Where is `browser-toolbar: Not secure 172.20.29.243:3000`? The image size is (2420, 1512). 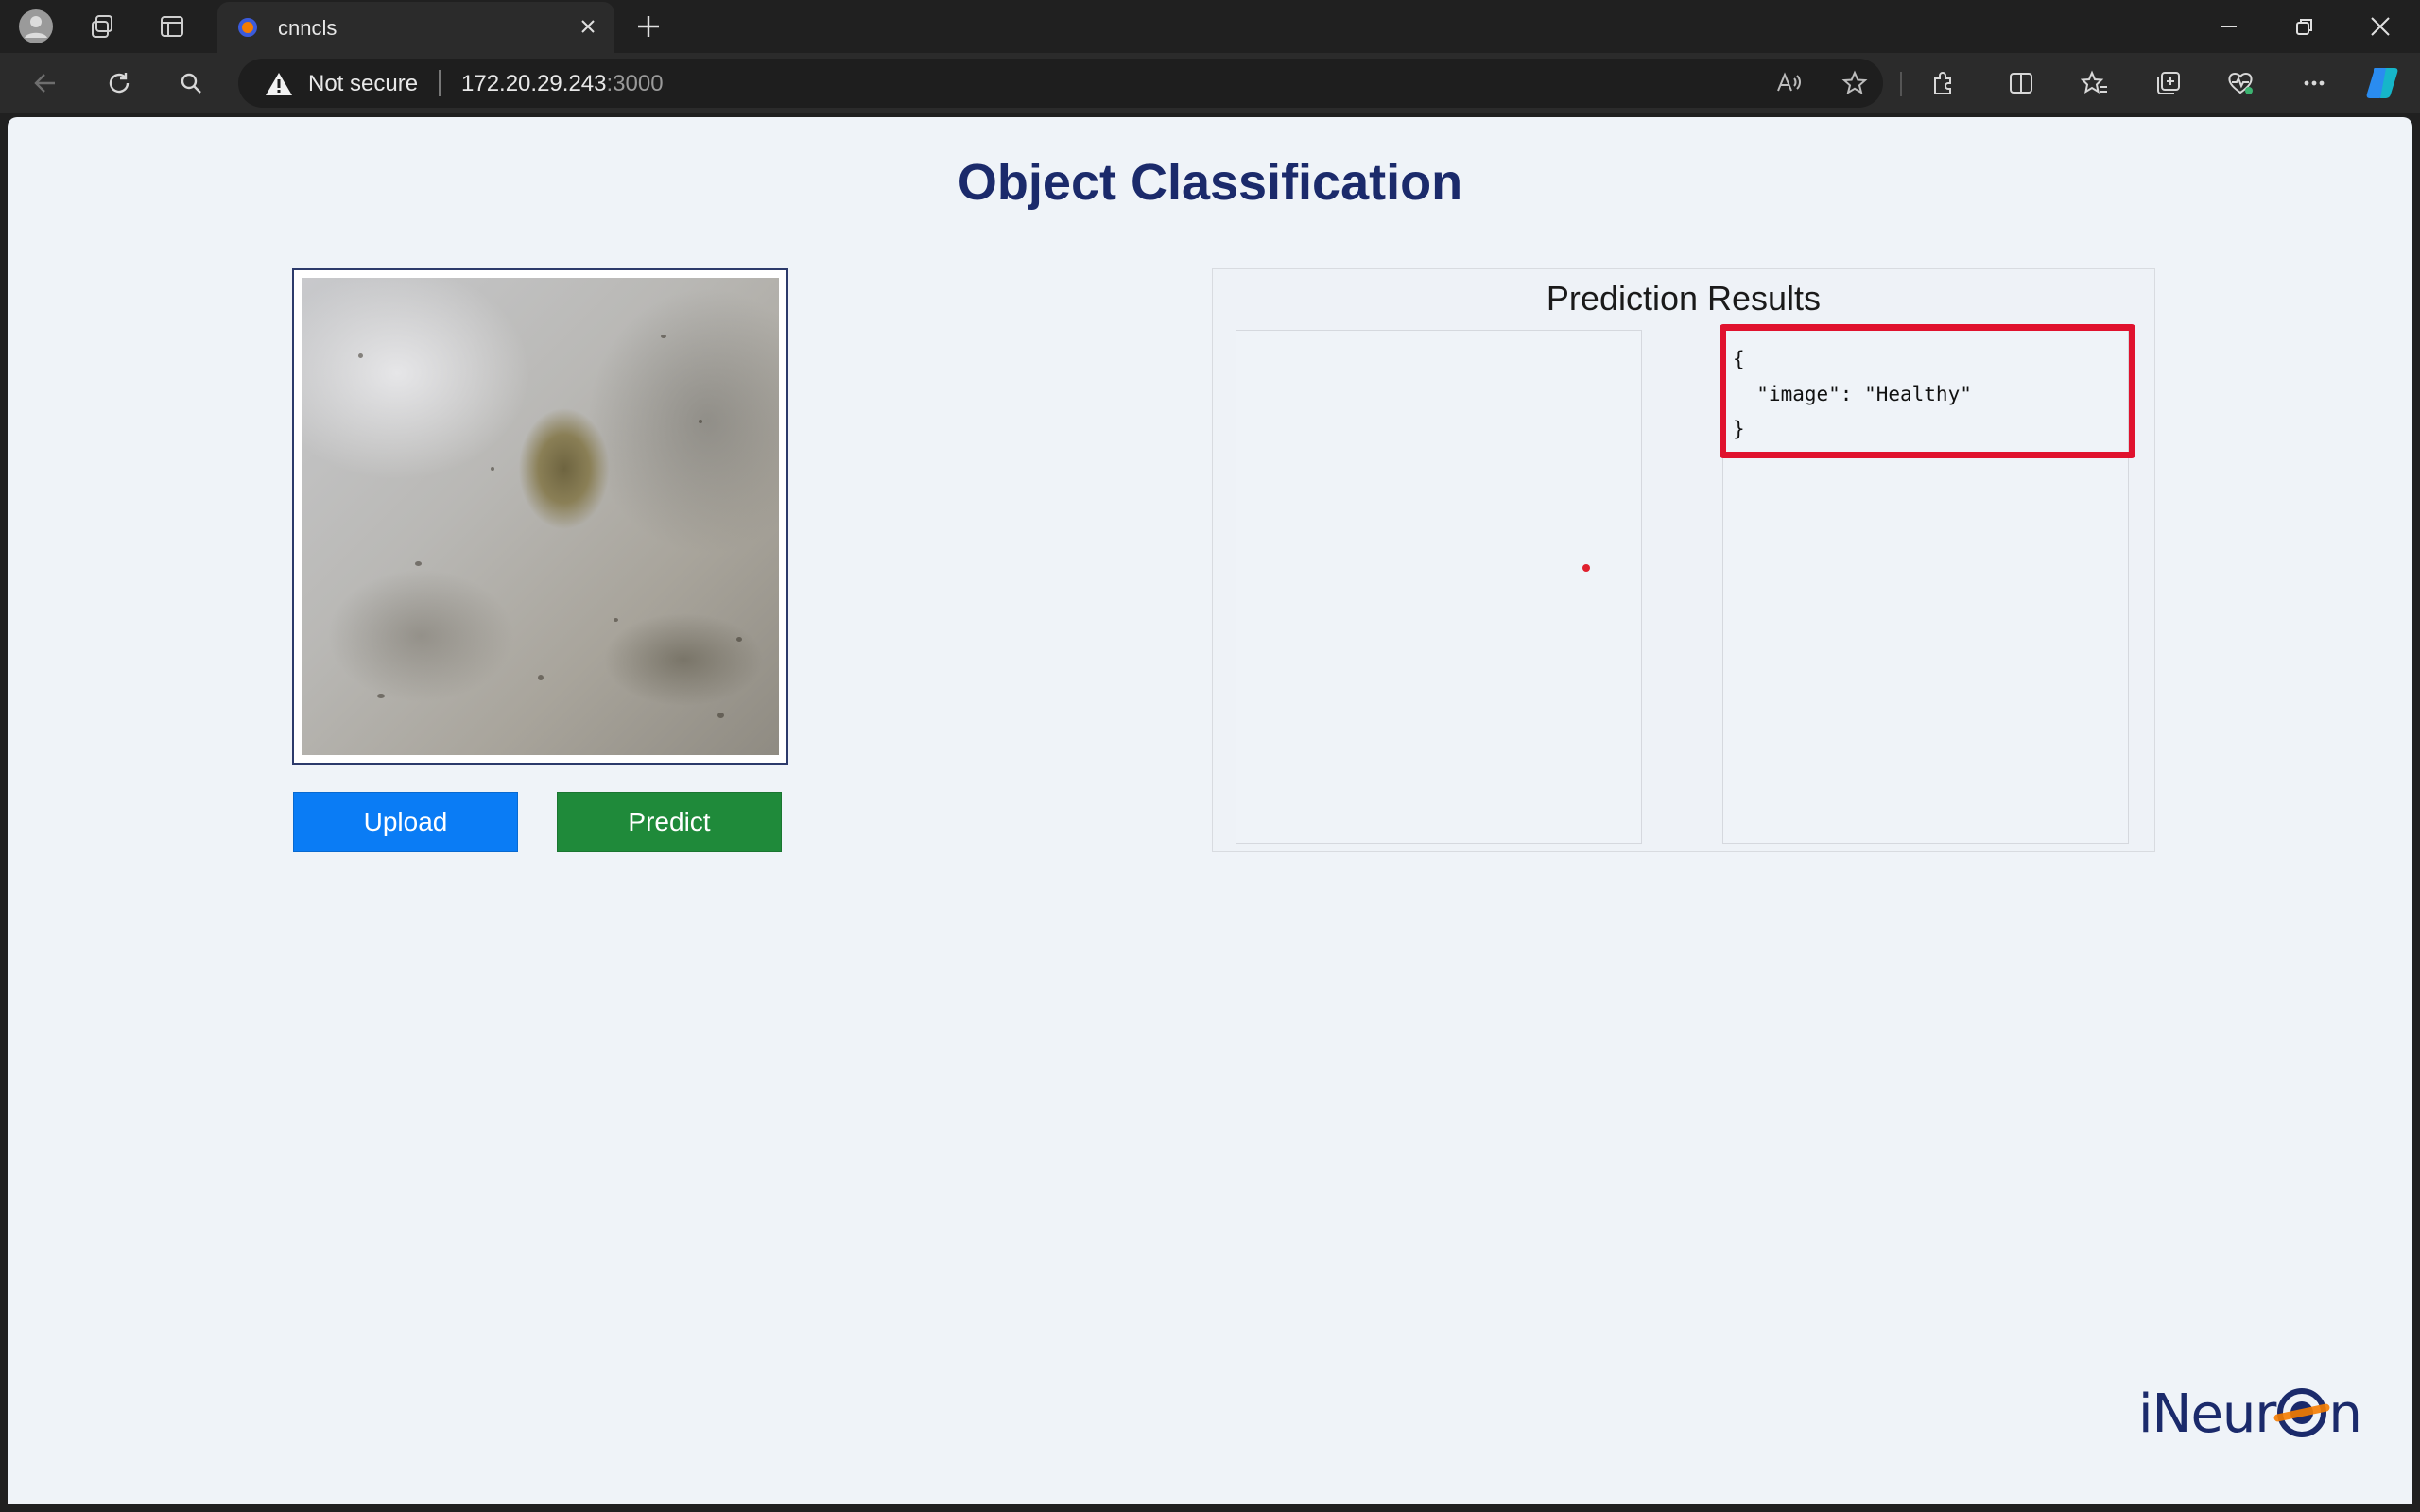 browser-toolbar: Not secure 172.20.29.243:3000 is located at coordinates (1210, 83).